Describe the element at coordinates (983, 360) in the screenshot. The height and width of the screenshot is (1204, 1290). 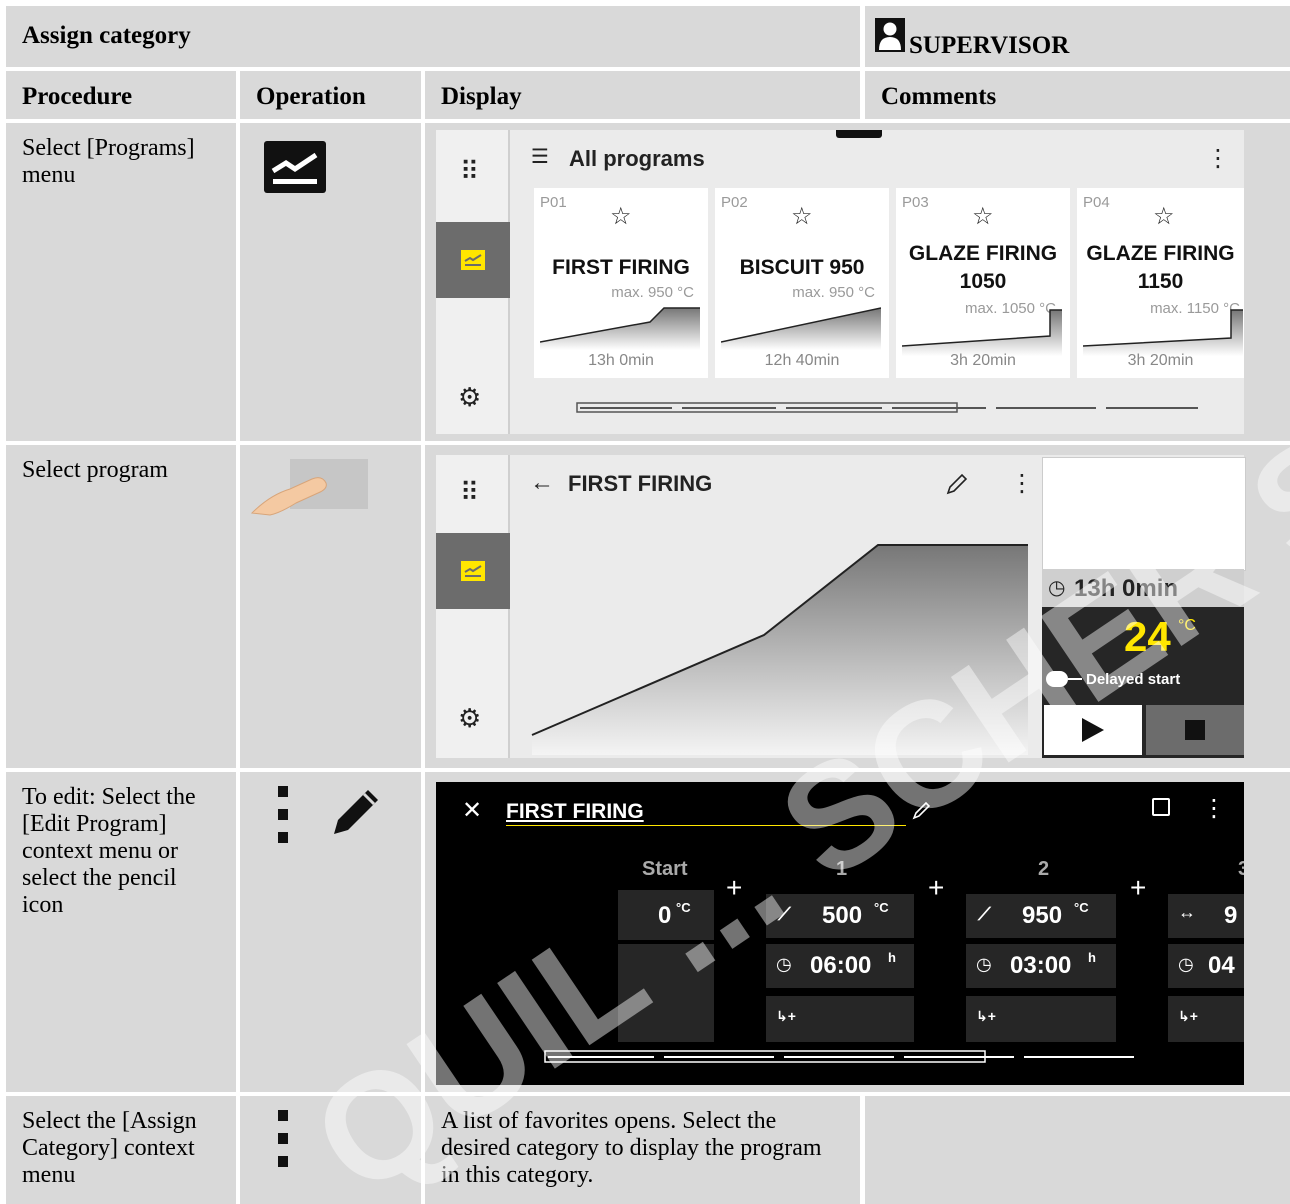
I see `program-duration: 3h 20min` at that location.